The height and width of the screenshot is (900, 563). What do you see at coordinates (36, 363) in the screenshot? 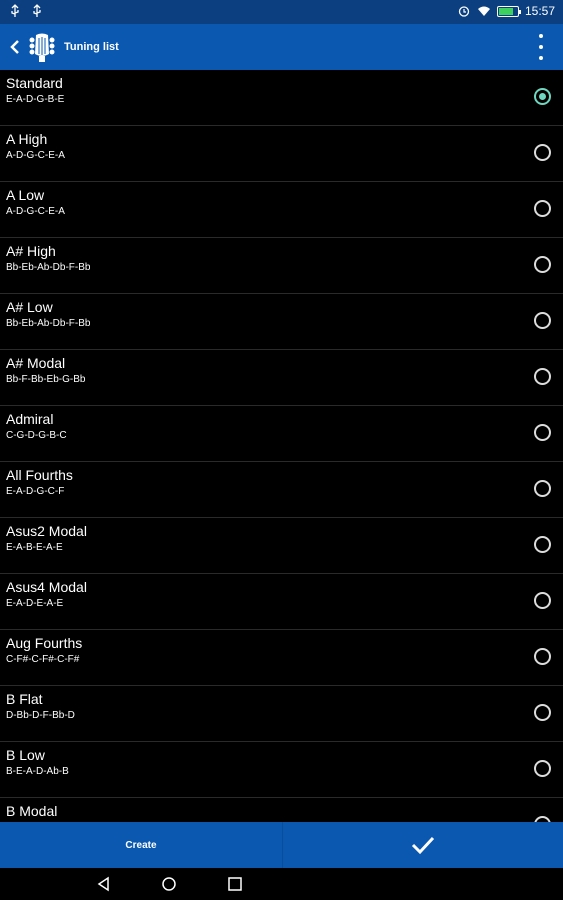
I see `tuning-name: A# Modal` at bounding box center [36, 363].